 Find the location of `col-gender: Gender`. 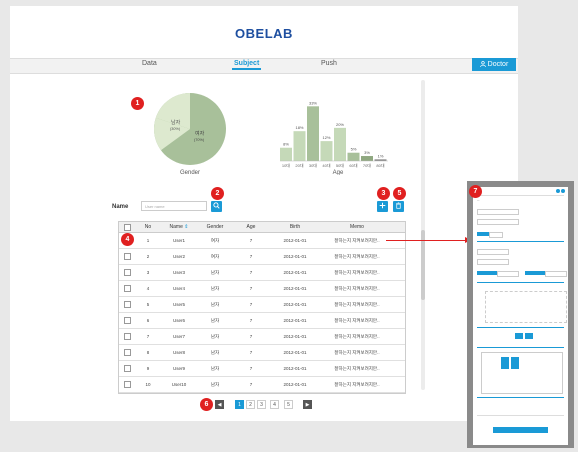

col-gender: Gender is located at coordinates (215, 227).